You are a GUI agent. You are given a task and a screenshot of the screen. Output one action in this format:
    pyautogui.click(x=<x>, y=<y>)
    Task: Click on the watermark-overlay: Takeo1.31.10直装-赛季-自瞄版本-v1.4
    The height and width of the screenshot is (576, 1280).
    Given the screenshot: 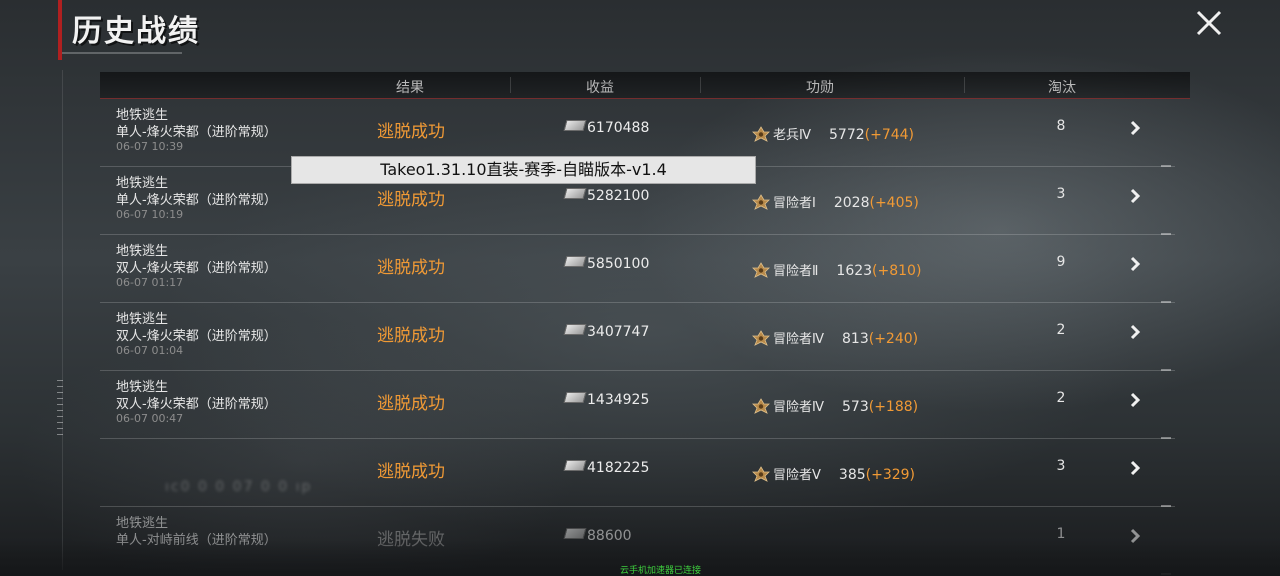 What is the action you would take?
    pyautogui.click(x=523, y=170)
    